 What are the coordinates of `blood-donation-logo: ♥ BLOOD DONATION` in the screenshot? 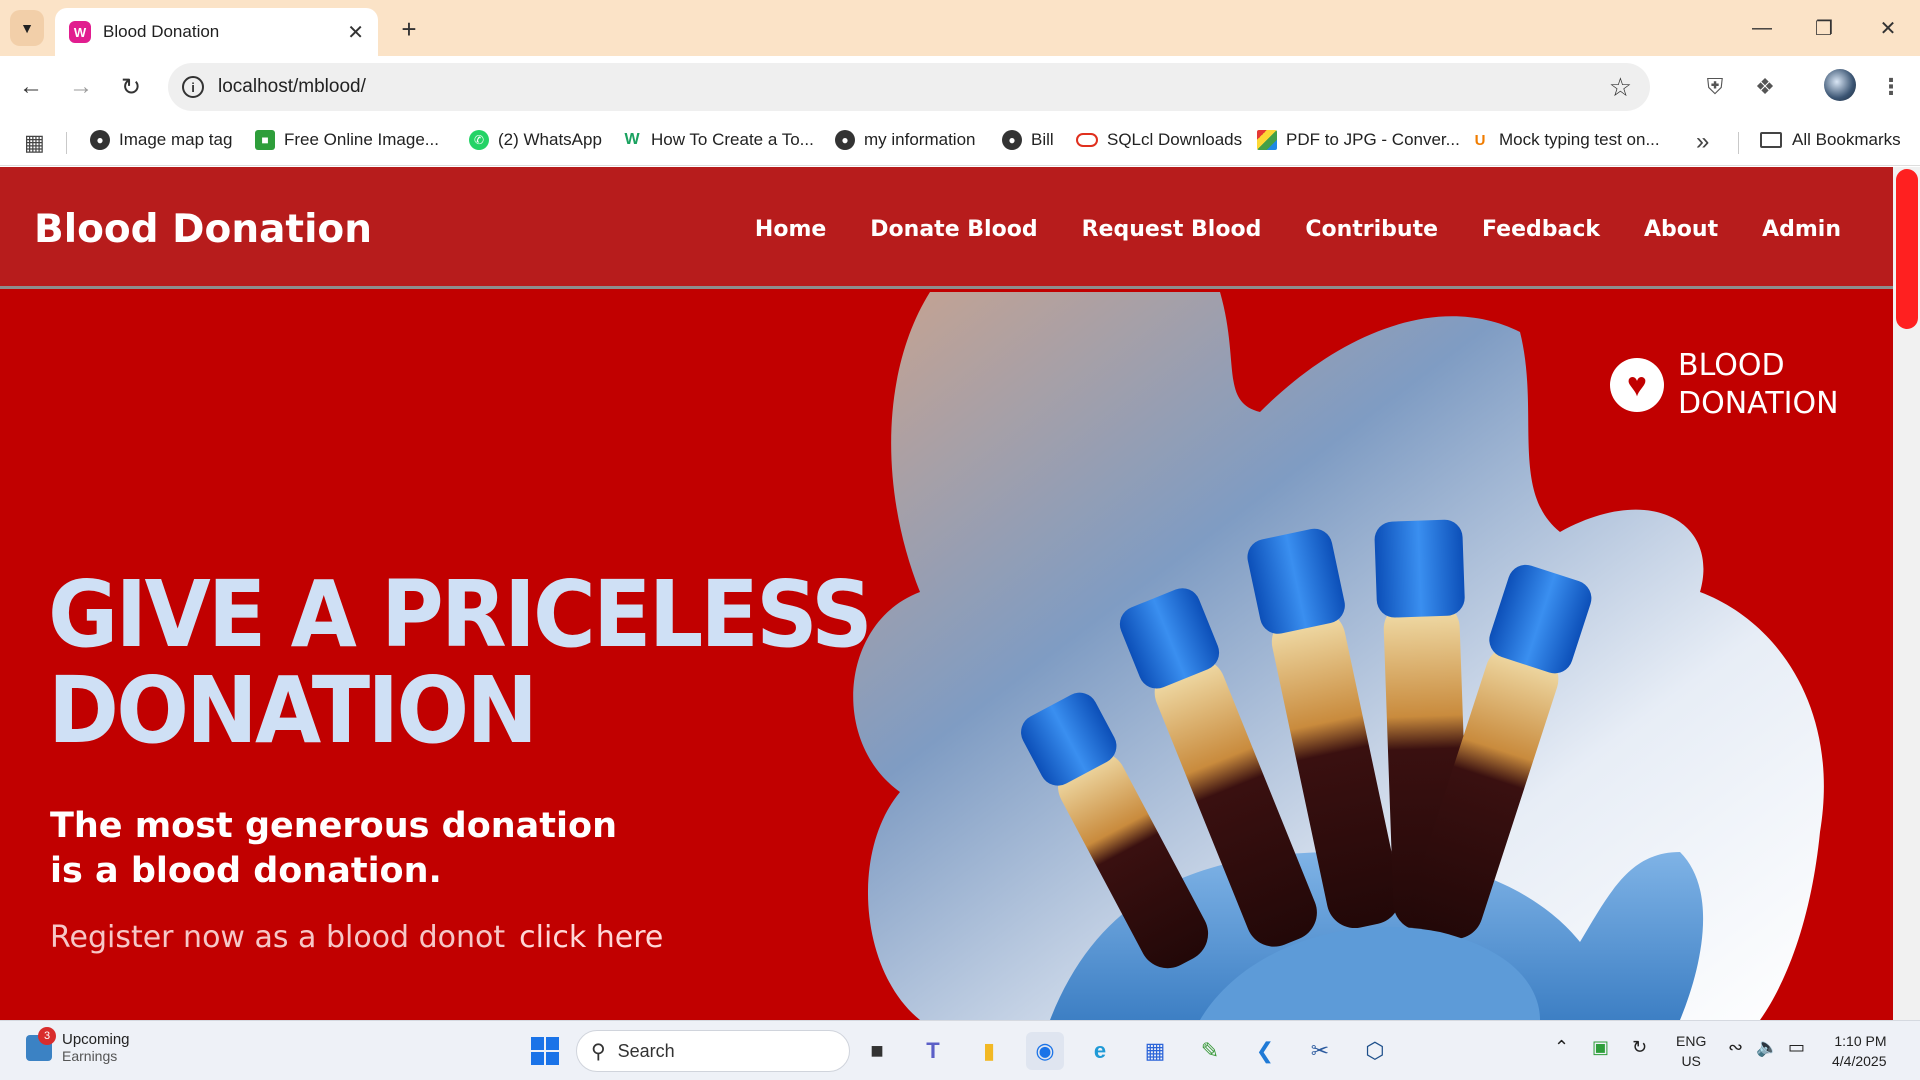 It's located at (1724, 385).